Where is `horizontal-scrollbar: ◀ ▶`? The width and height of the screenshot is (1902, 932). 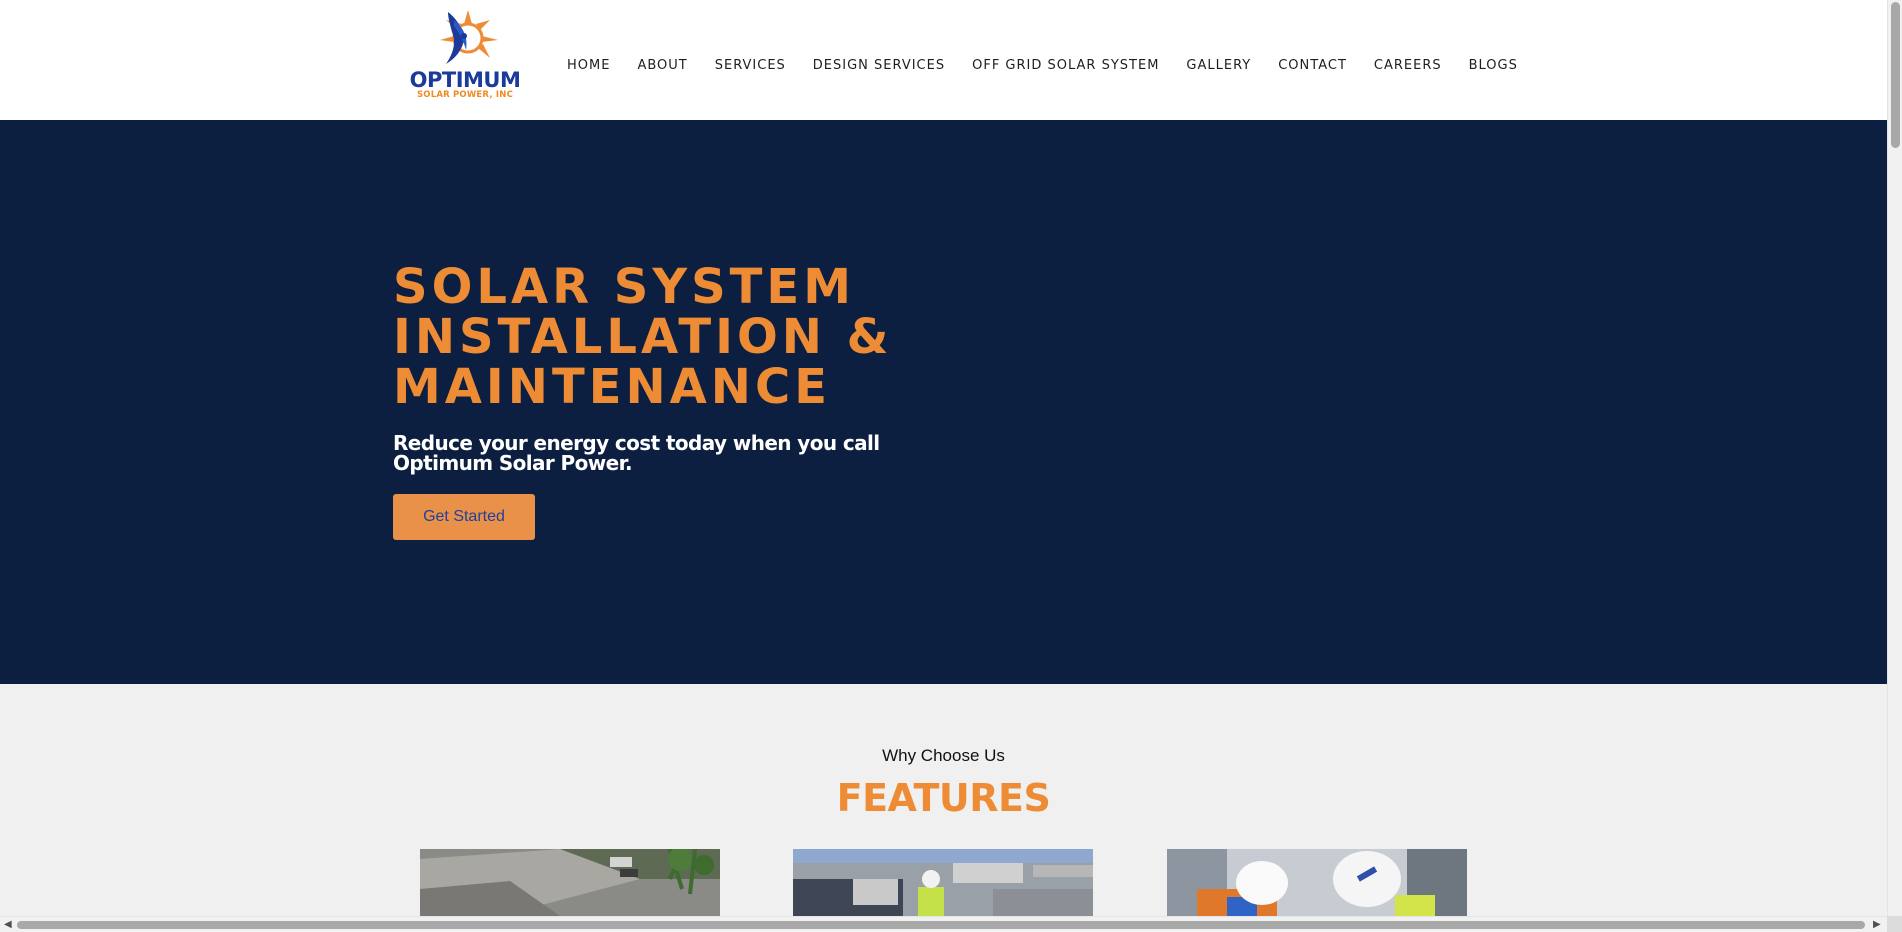 horizontal-scrollbar: ◀ ▶ is located at coordinates (943, 924).